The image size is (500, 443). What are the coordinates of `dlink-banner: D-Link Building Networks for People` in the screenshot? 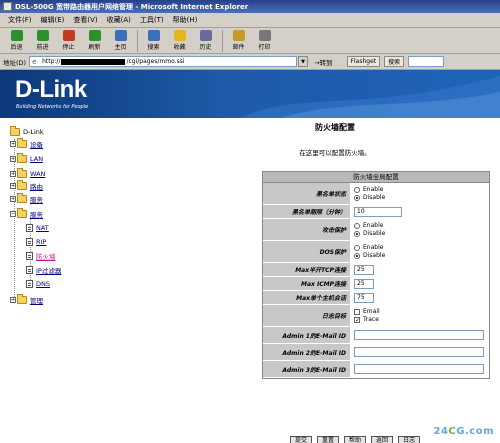 It's located at (250, 94).